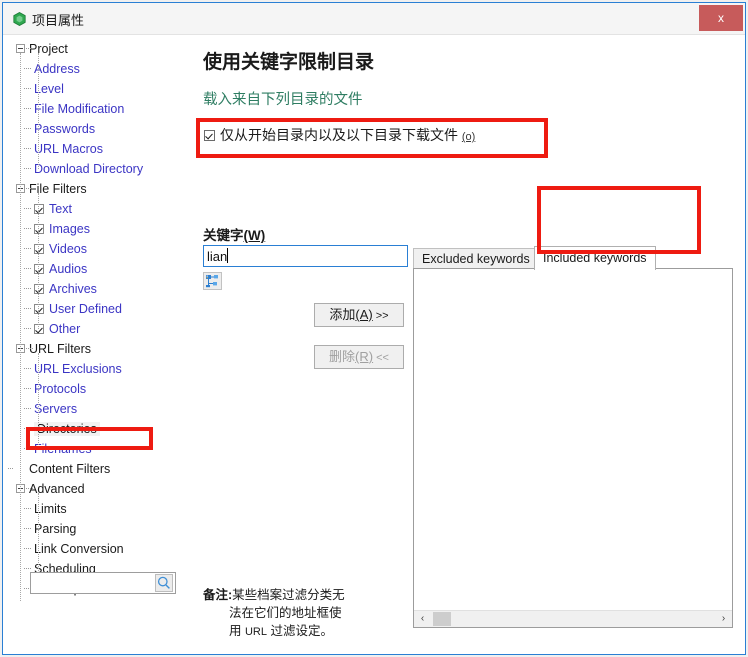  What do you see at coordinates (218, 595) in the screenshot?
I see `note-title: 备注:` at bounding box center [218, 595].